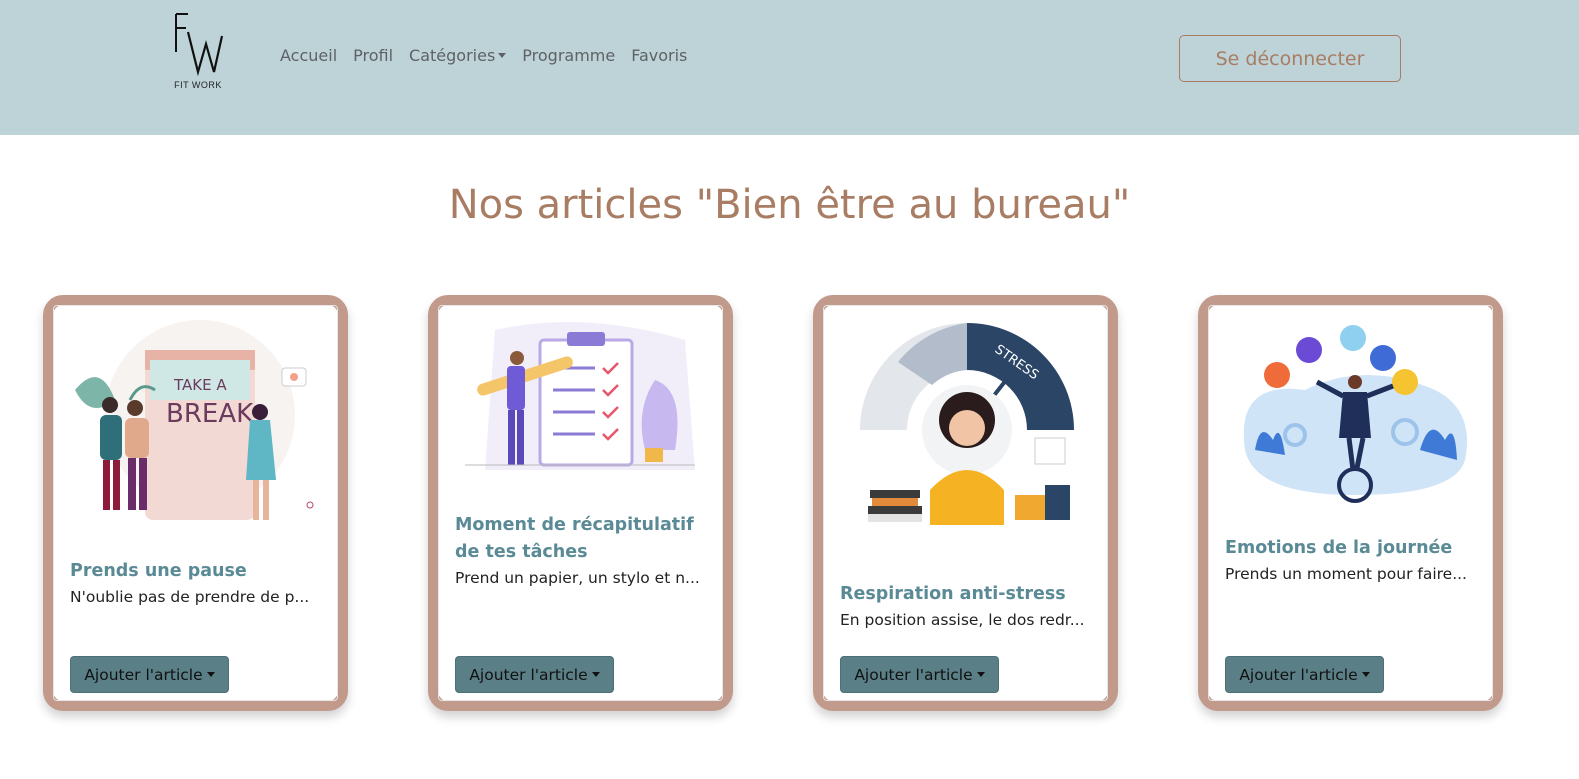  I want to click on nav-categories-dropdown: Catégories, so click(458, 55).